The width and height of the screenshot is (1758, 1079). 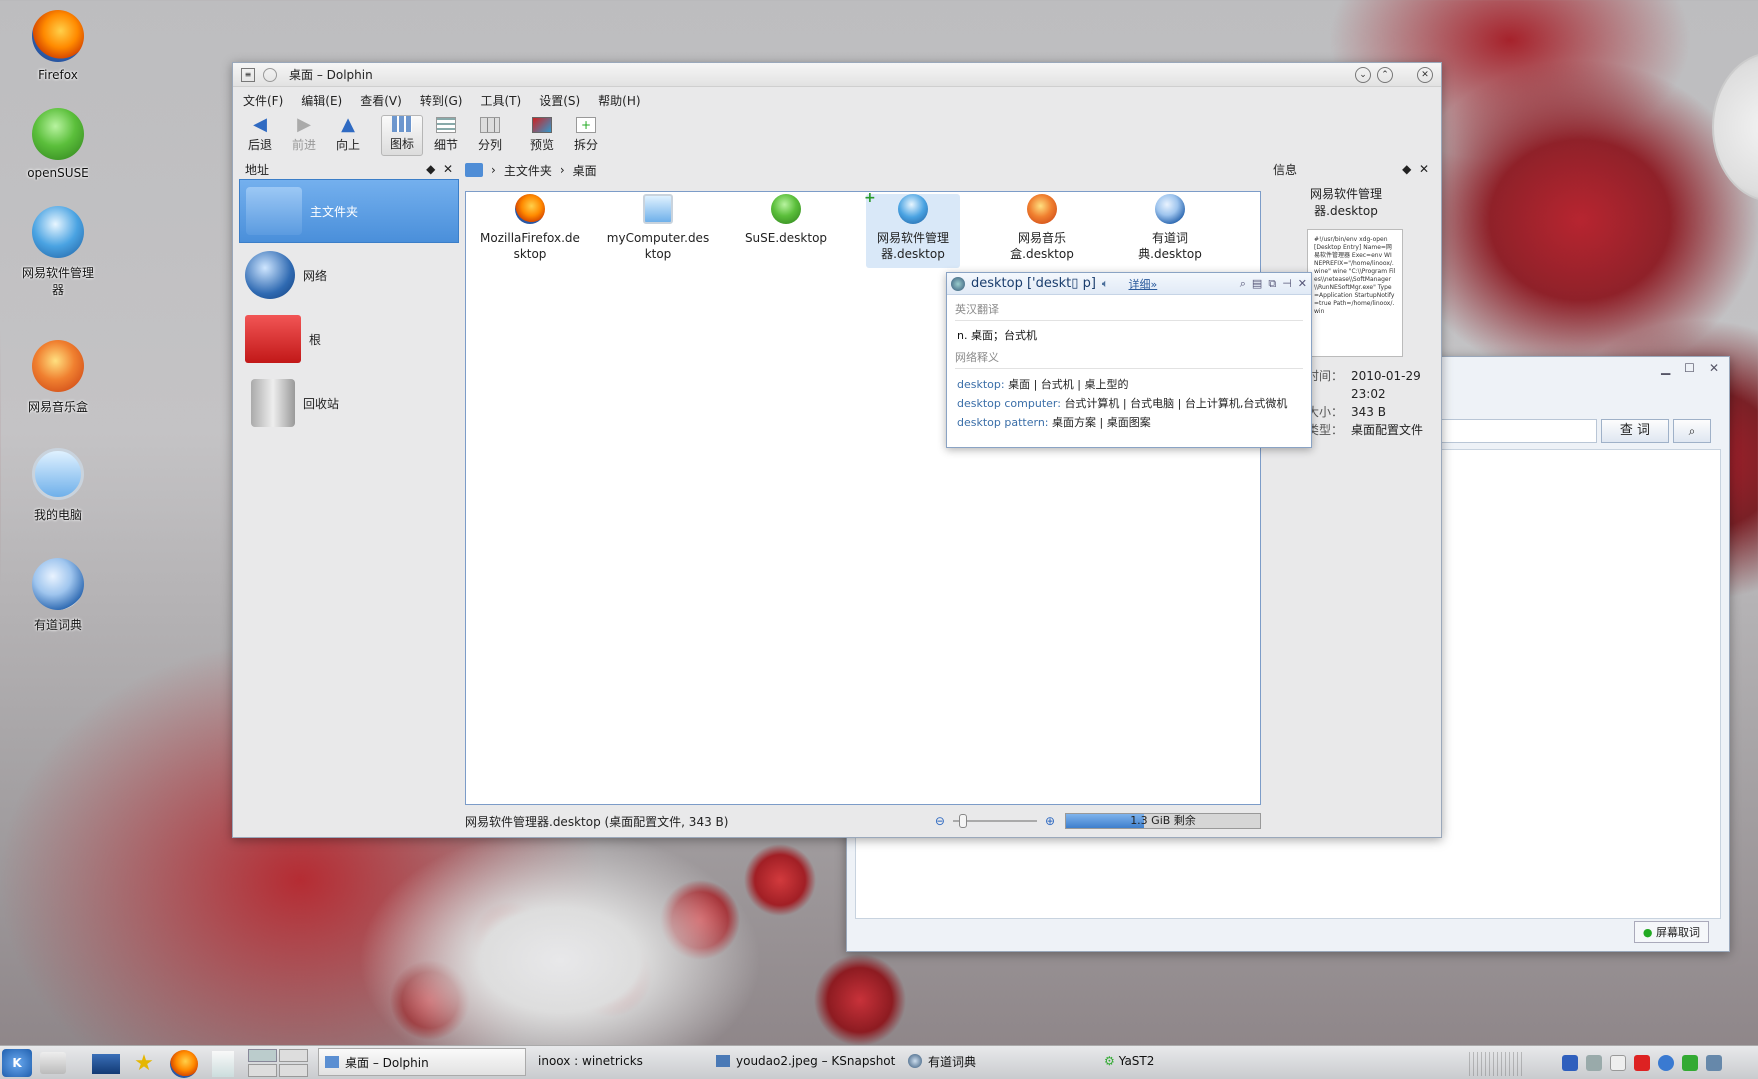 I want to click on zoom-slider, so click(x=994, y=821).